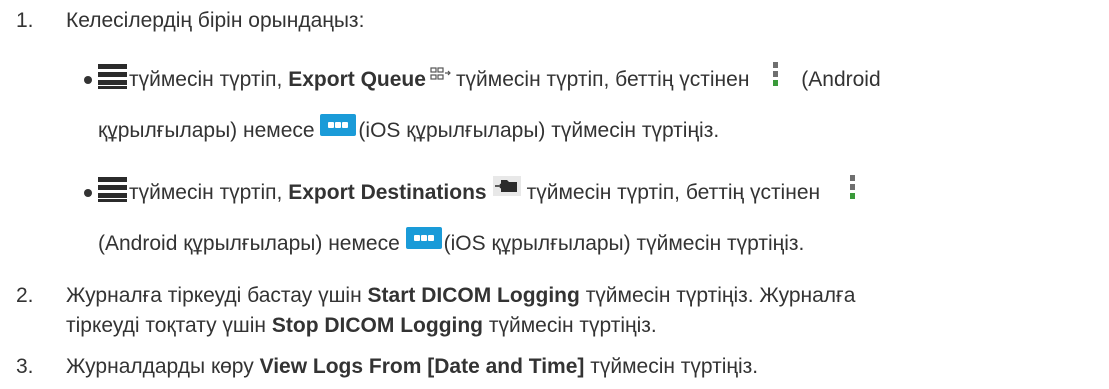 This screenshot has height=389, width=1109. What do you see at coordinates (422, 366) in the screenshot?
I see `view-logs-label: View Logs From [Date and Time]` at bounding box center [422, 366].